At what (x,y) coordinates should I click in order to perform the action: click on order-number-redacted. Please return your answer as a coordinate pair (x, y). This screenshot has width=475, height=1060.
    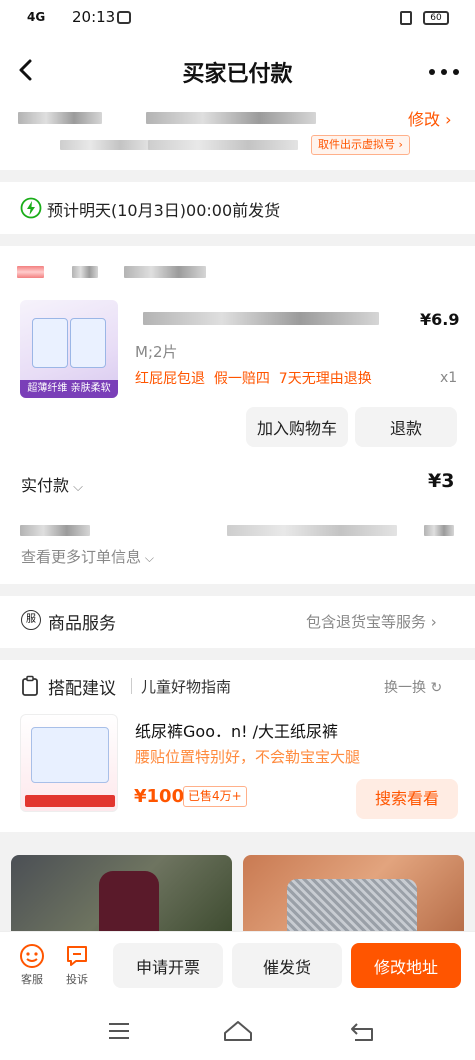
    Looking at the image, I should click on (312, 530).